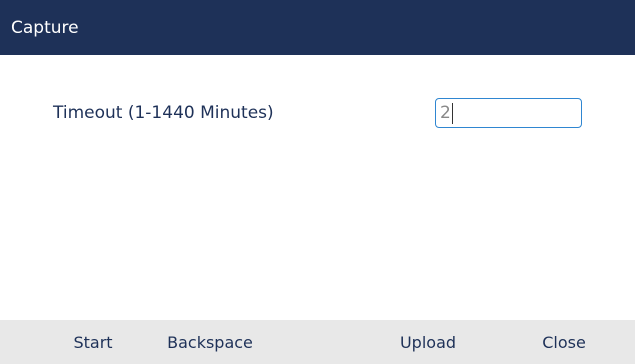  Describe the element at coordinates (93, 342) in the screenshot. I see `start-button: Start` at that location.